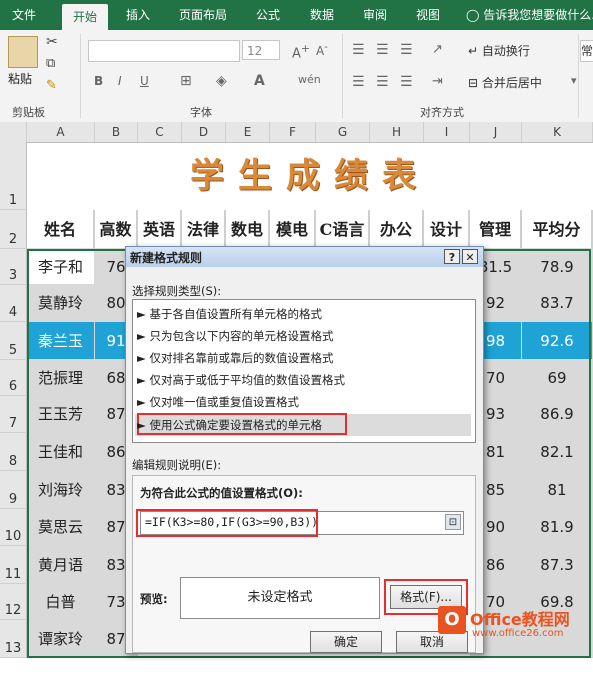  I want to click on column-title-cell: 高数, so click(116, 229).